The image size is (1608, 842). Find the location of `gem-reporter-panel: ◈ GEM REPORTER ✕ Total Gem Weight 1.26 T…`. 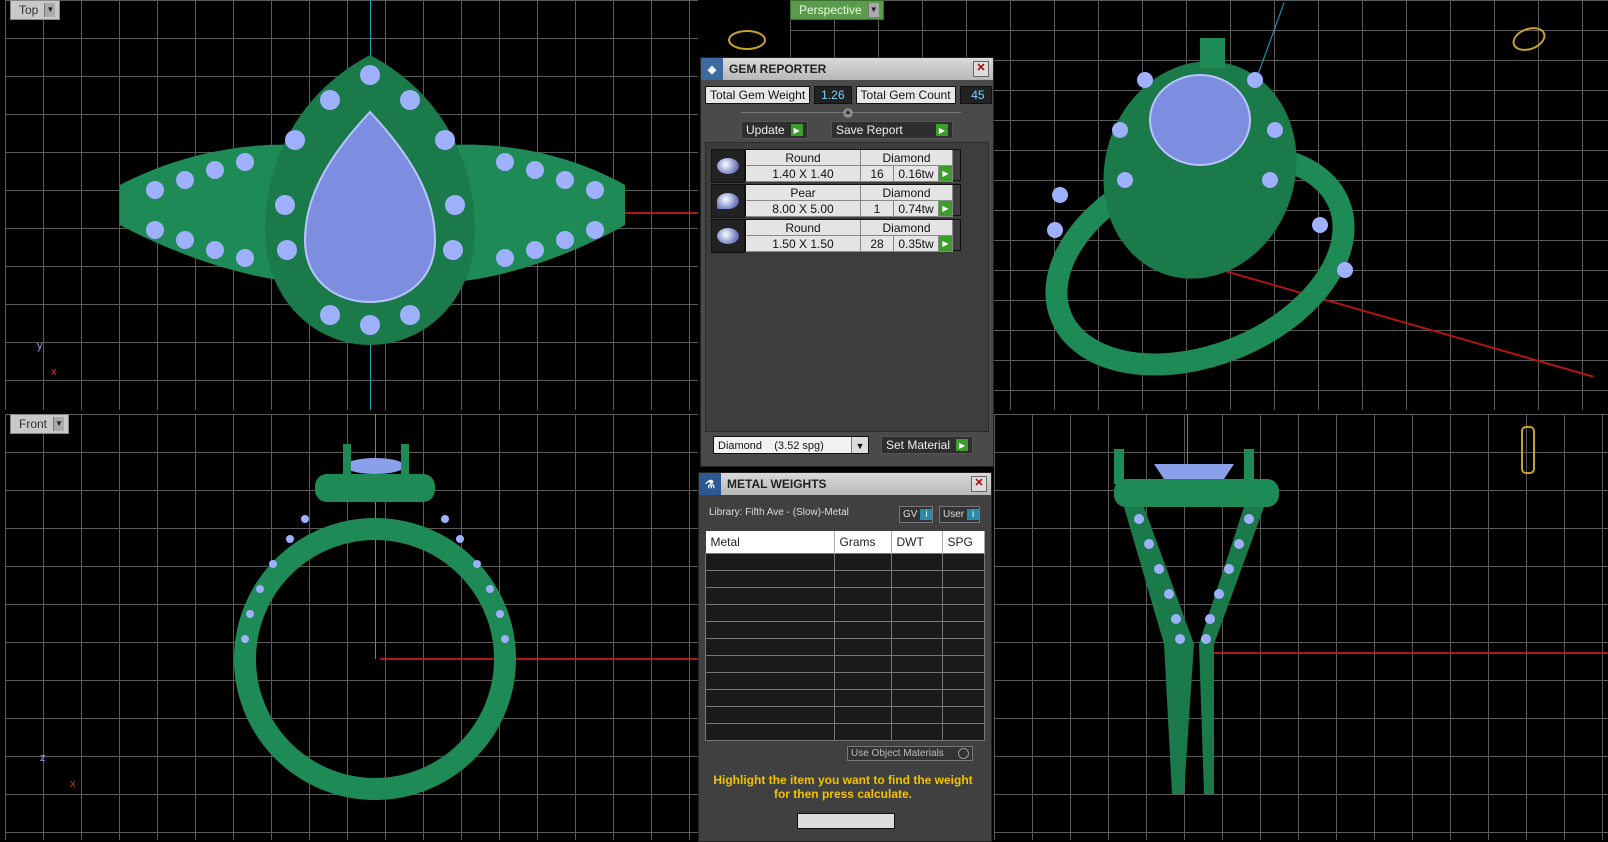

gem-reporter-panel: ◈ GEM REPORTER ✕ Total Gem Weight 1.26 T… is located at coordinates (847, 262).